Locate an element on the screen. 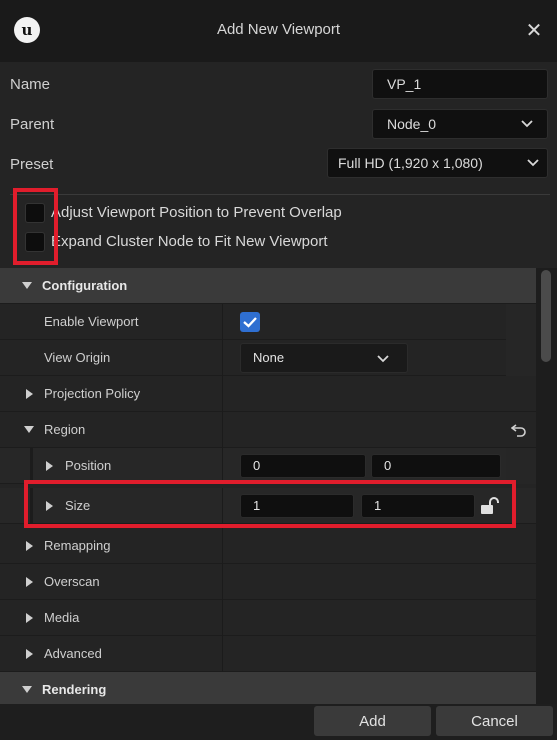  category-configuration: Configuration is located at coordinates (268, 286).